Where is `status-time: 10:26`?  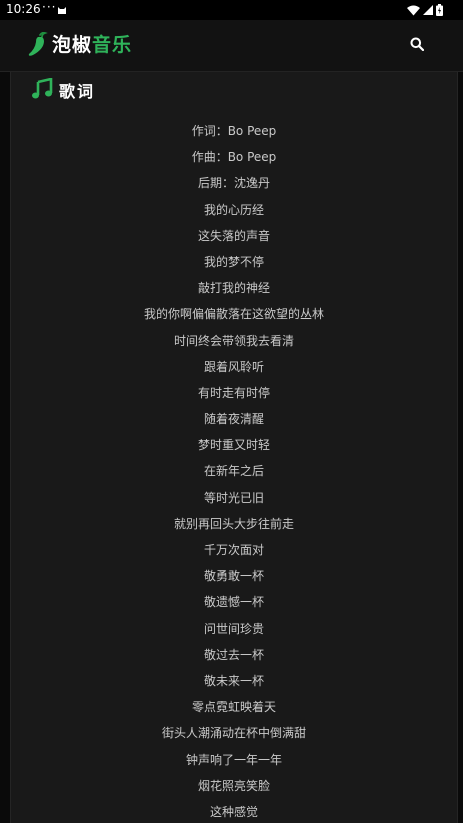 status-time: 10:26 is located at coordinates (23, 9).